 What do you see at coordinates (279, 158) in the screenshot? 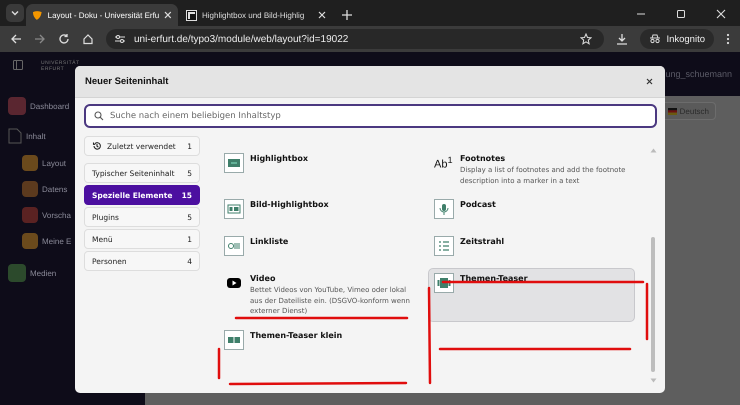
I see `item-title: Highlightbox` at bounding box center [279, 158].